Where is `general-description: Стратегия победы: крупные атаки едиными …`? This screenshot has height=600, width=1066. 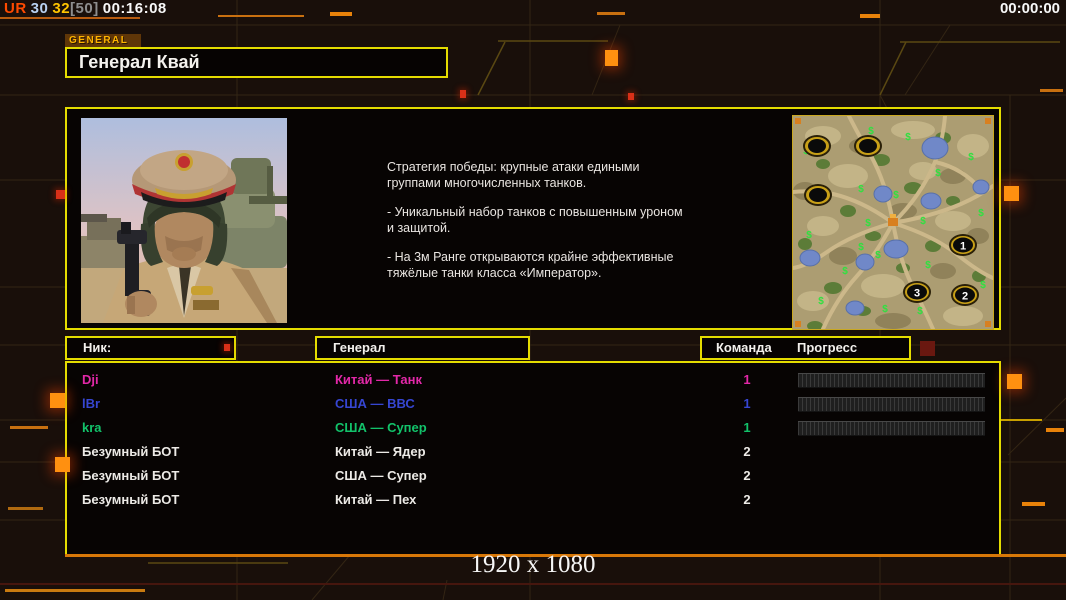
general-description: Стратегия победы: крупные атаки едиными … is located at coordinates (552, 220).